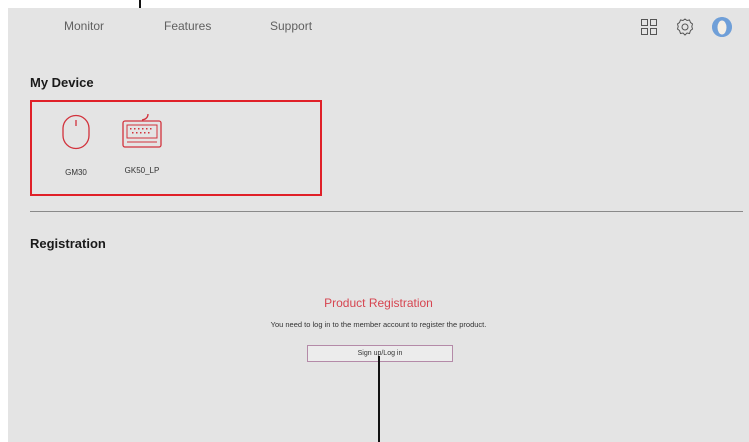  Describe the element at coordinates (722, 27) in the screenshot. I see `user-avatar` at that location.